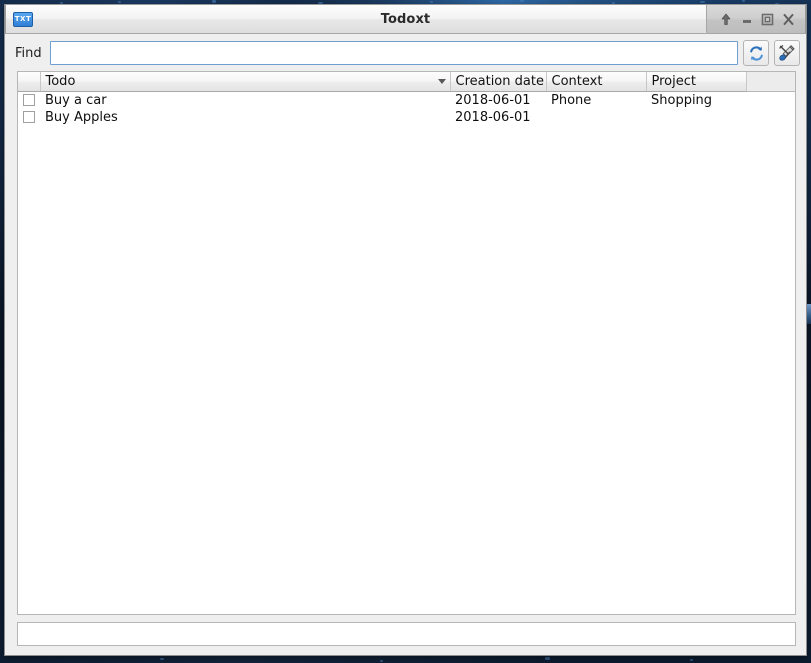  I want to click on column-header-context: Context, so click(596, 82).